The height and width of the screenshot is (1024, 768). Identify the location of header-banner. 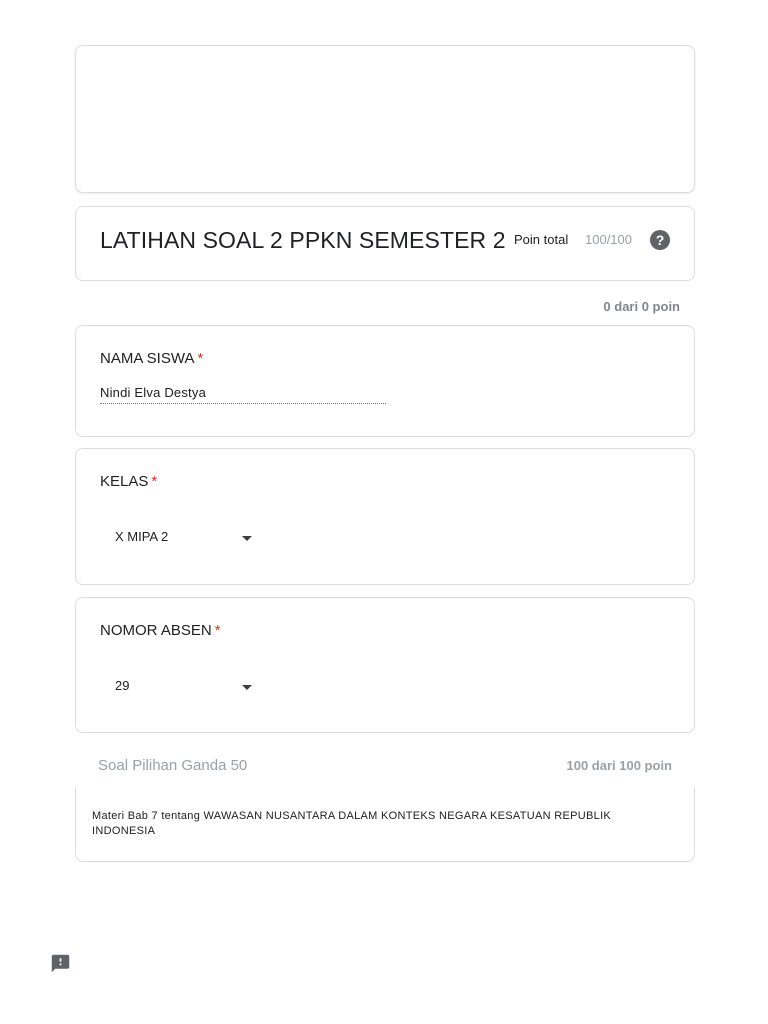
(385, 119).